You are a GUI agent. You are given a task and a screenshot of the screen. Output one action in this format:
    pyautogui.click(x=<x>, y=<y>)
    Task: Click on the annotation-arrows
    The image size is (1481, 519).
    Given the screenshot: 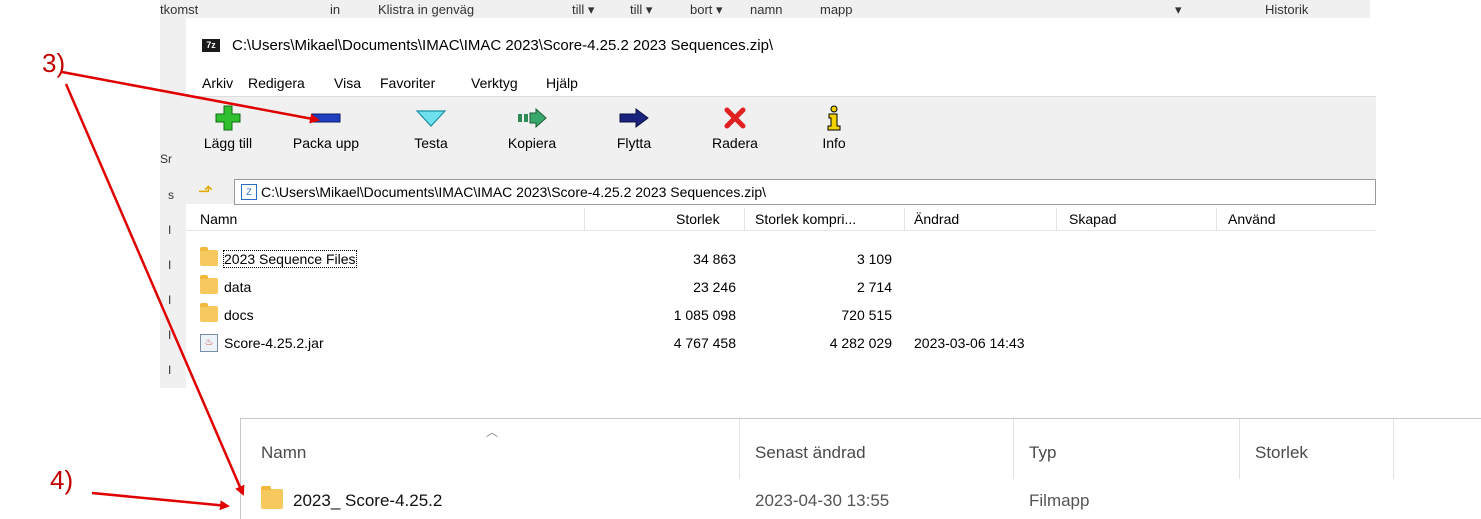 What is the action you would take?
    pyautogui.click(x=190, y=290)
    